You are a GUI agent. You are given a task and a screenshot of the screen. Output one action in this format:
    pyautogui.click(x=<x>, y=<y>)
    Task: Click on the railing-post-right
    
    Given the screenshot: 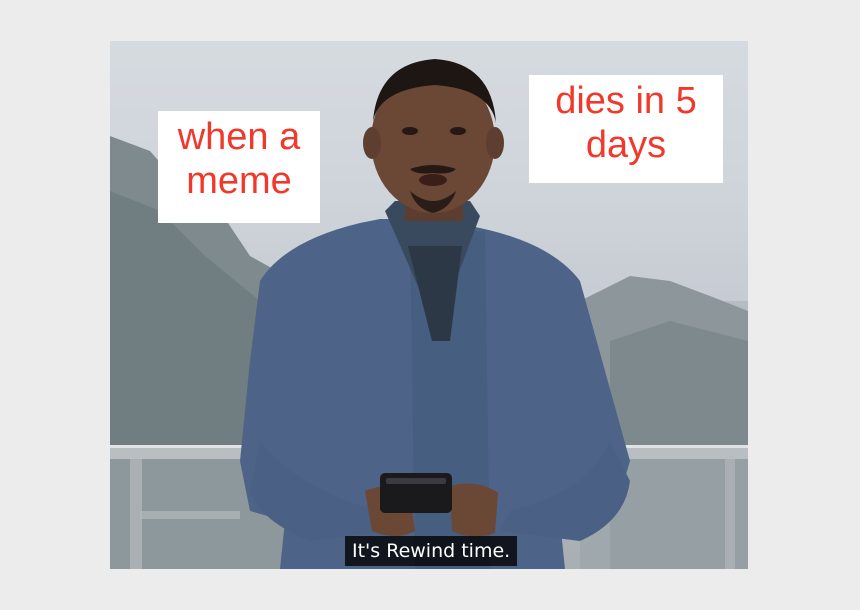 What is the action you would take?
    pyautogui.click(x=730, y=514)
    